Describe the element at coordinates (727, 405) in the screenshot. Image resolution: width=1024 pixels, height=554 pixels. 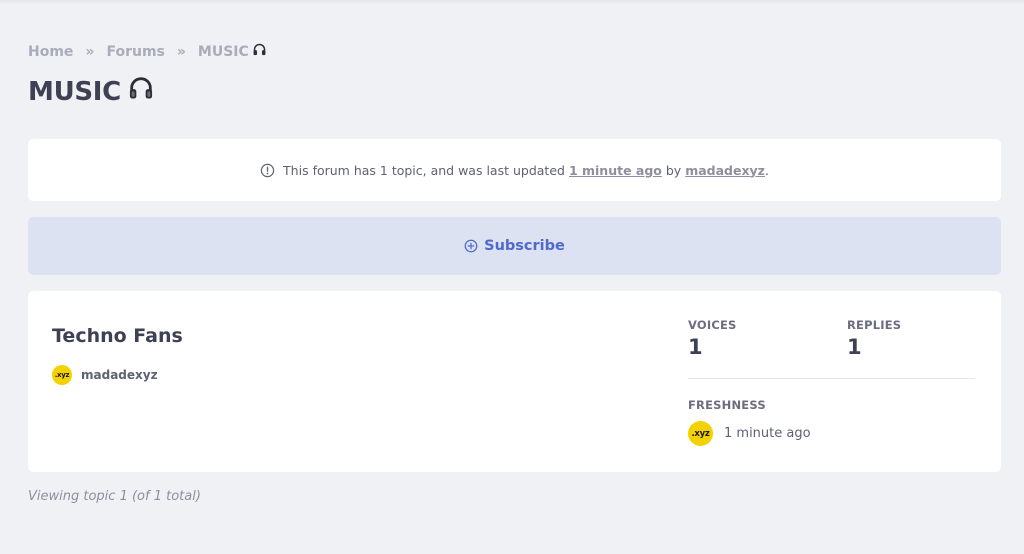
I see `freshness-label: FRESHNESS` at that location.